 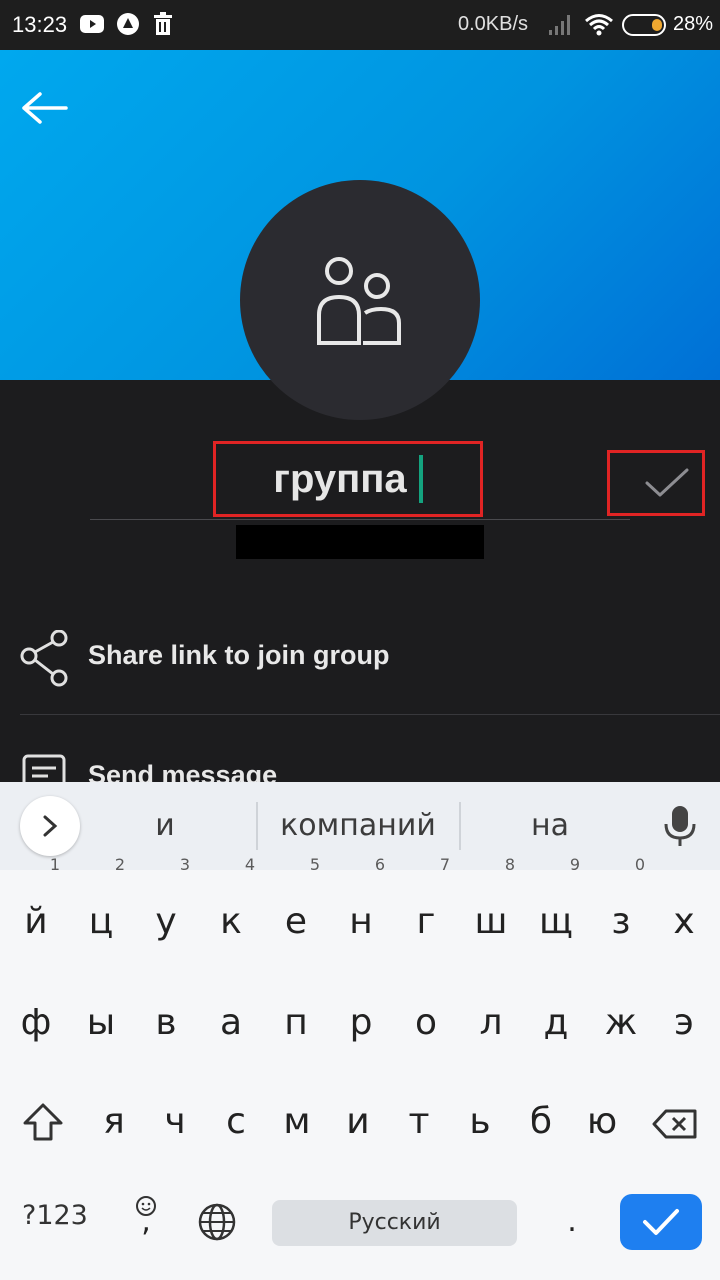 What do you see at coordinates (559, 25) in the screenshot?
I see `signal-icon` at bounding box center [559, 25].